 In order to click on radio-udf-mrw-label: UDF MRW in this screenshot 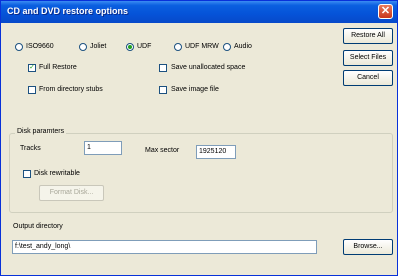, I will do `click(202, 46)`.